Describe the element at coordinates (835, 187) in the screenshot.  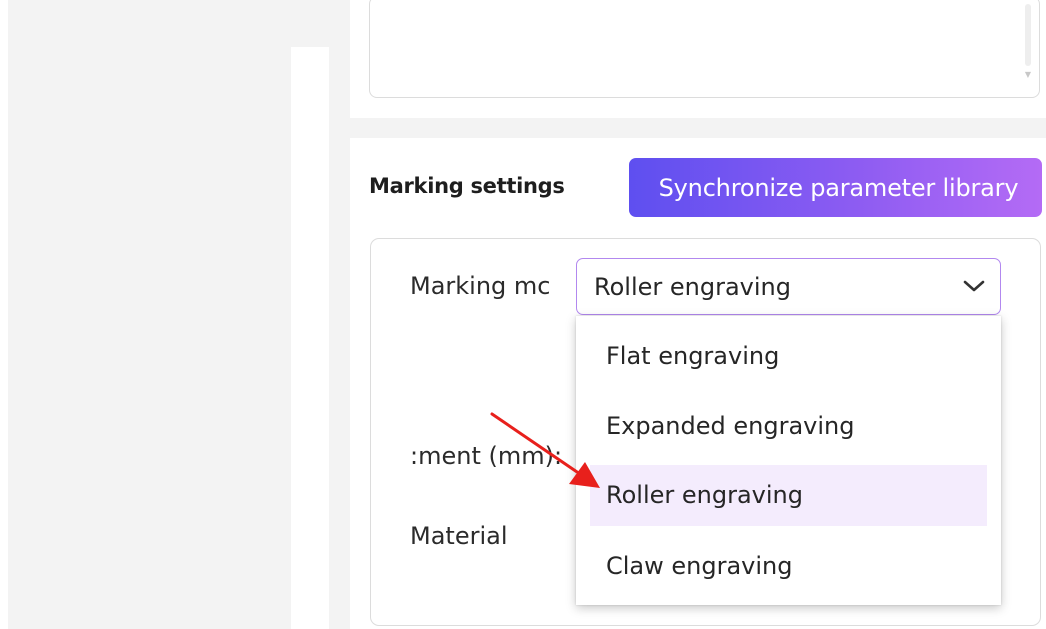
I see `synchronize-parameter-library-button: Synchronize parameter library` at that location.